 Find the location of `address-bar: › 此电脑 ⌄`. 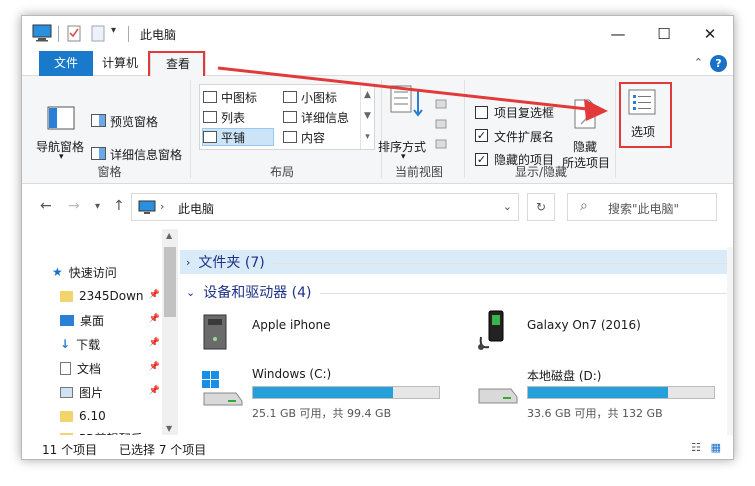

address-bar: › 此电脑 ⌄ is located at coordinates (325, 207).